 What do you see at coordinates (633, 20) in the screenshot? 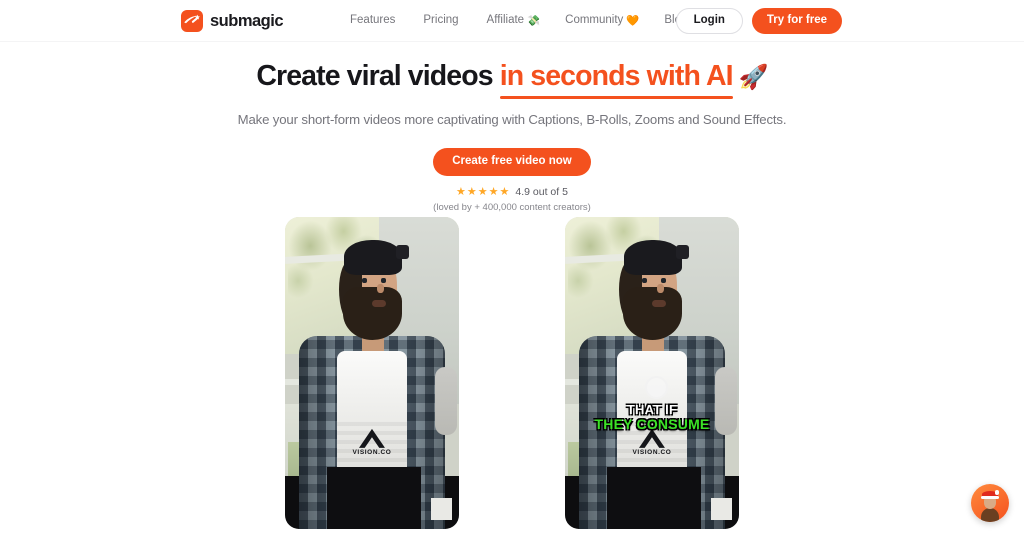
I see `orange-heart-icon: 🧡` at bounding box center [633, 20].